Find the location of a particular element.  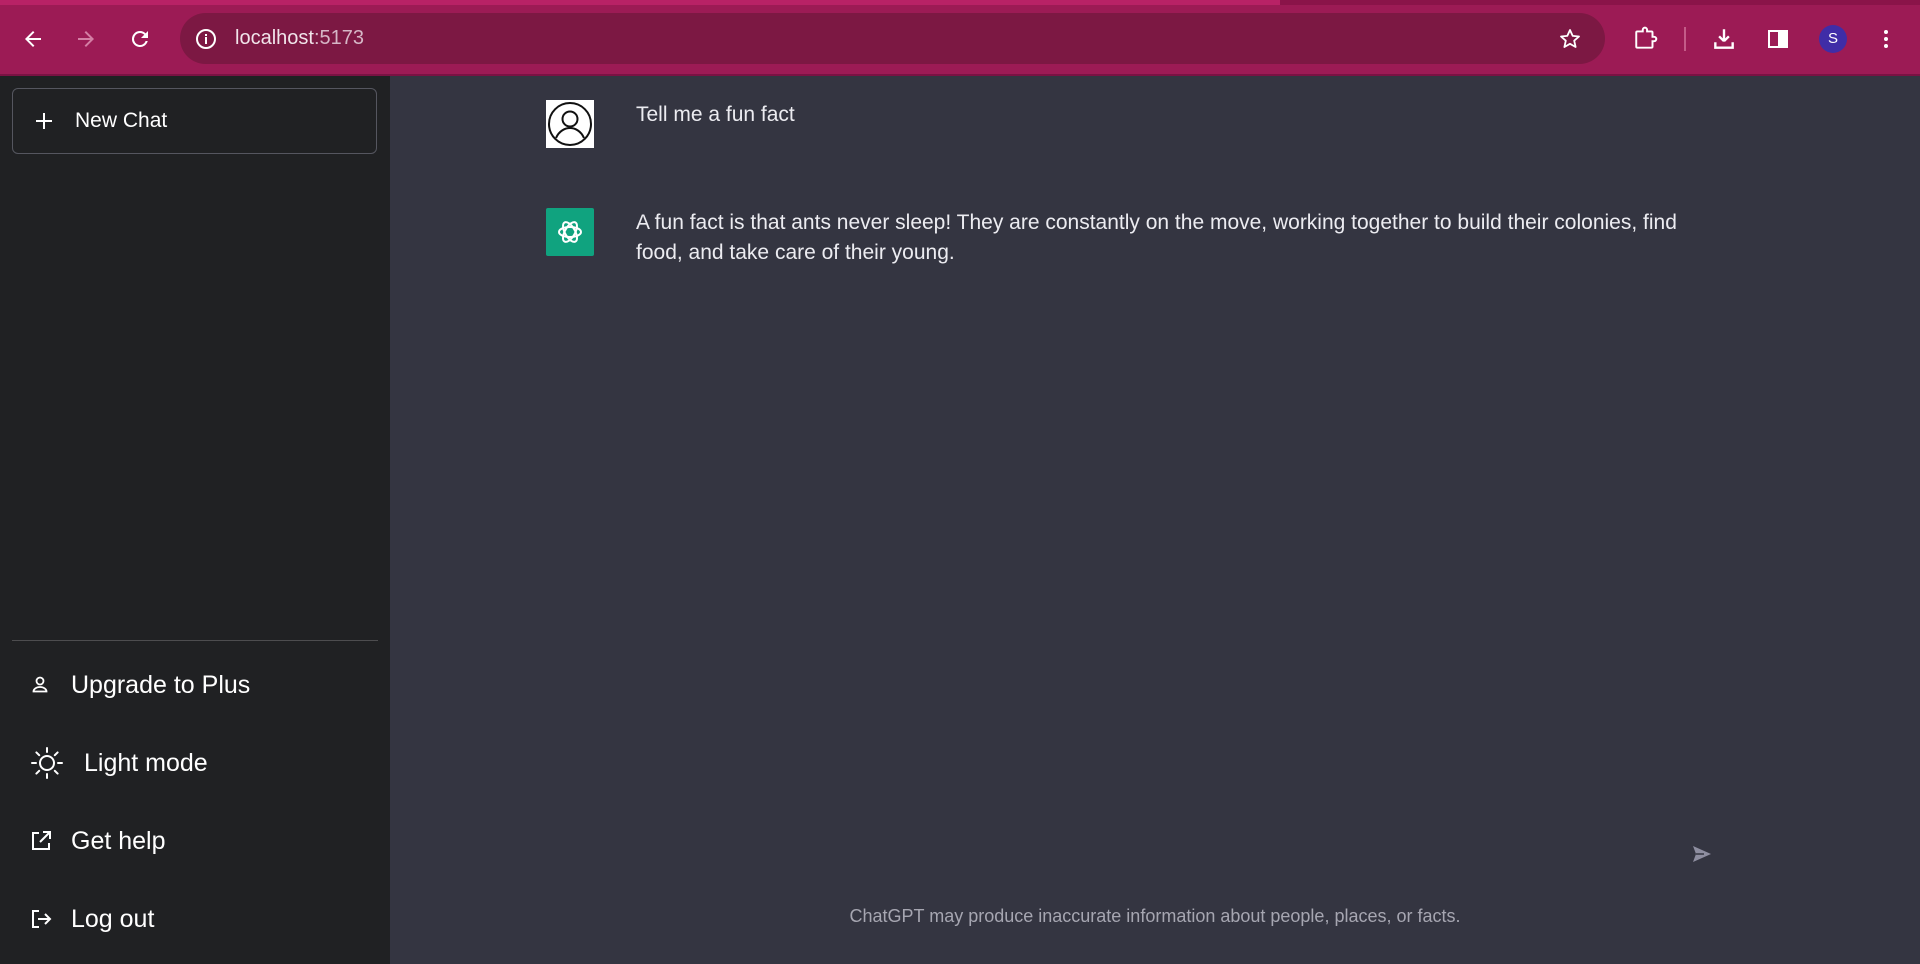

arrow-right-icon is located at coordinates (86, 39).